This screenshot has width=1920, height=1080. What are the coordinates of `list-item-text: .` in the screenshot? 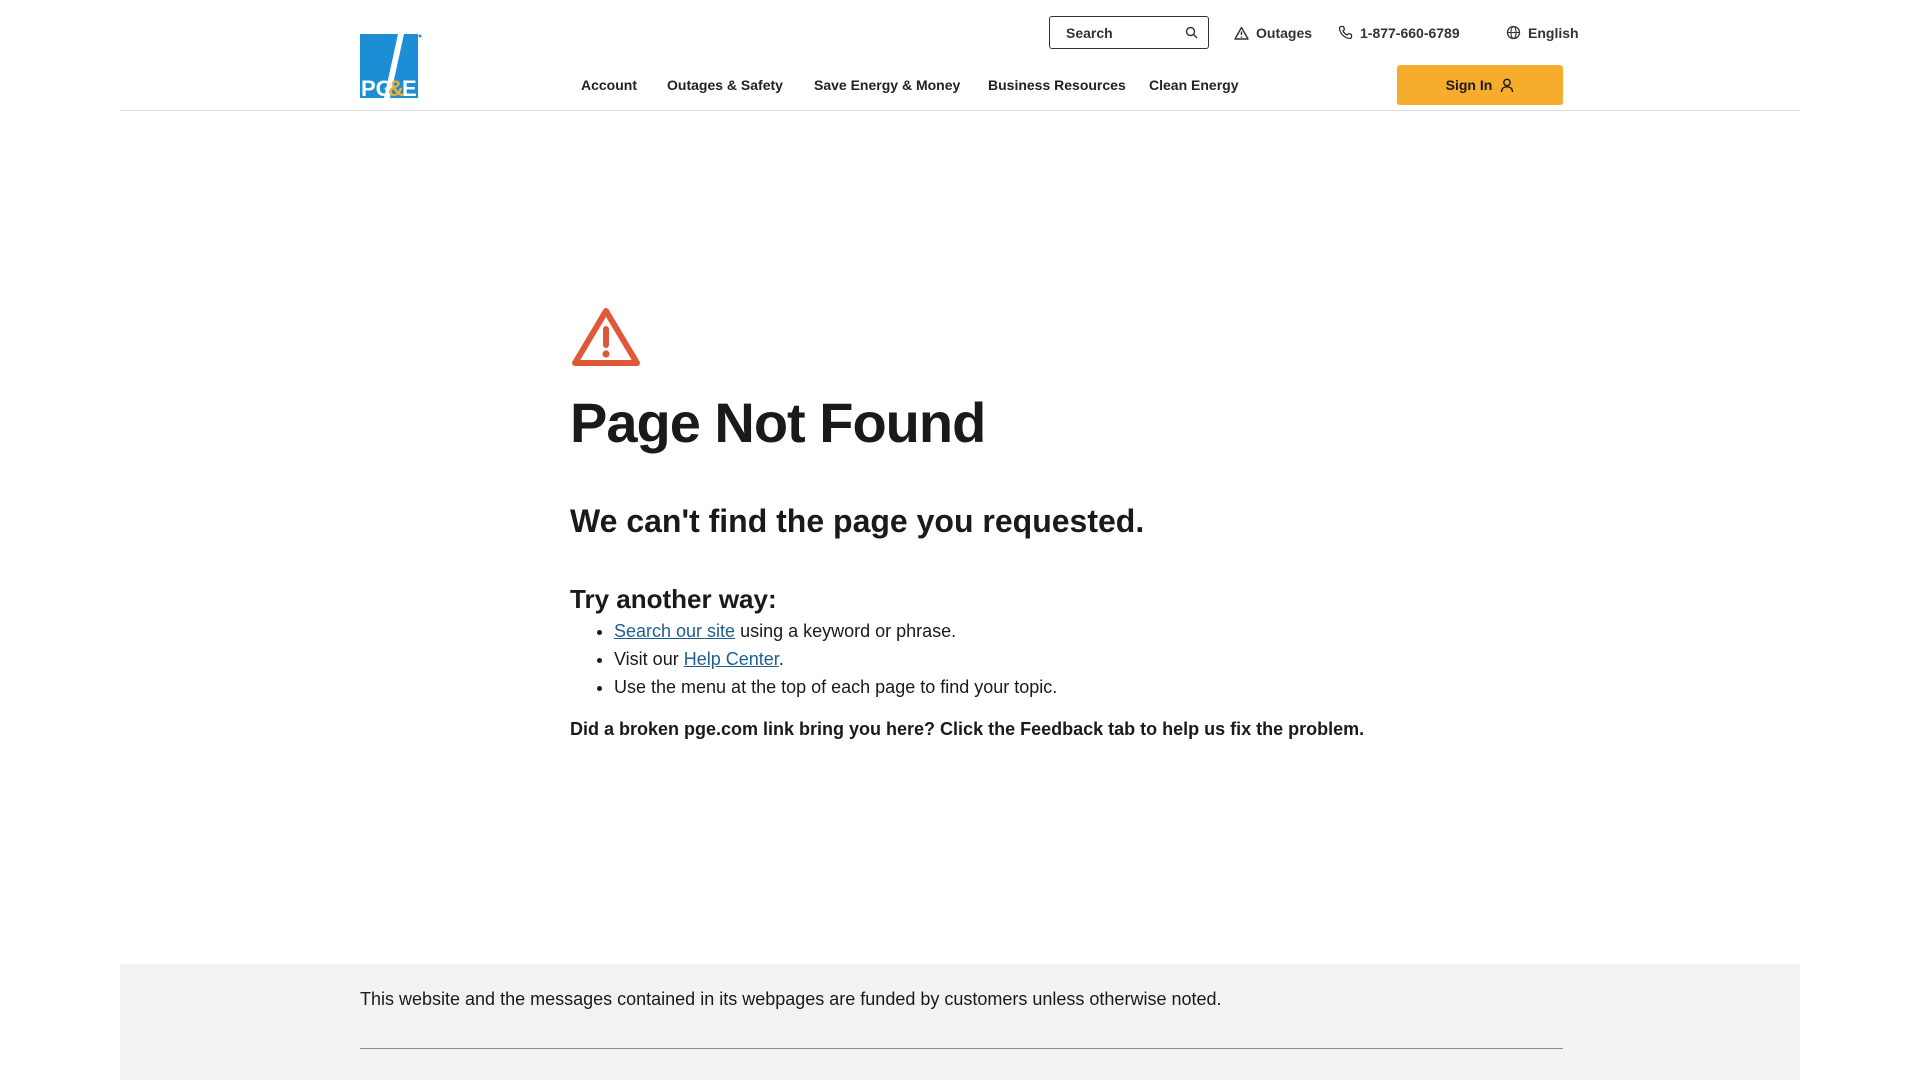 It's located at (781, 659).